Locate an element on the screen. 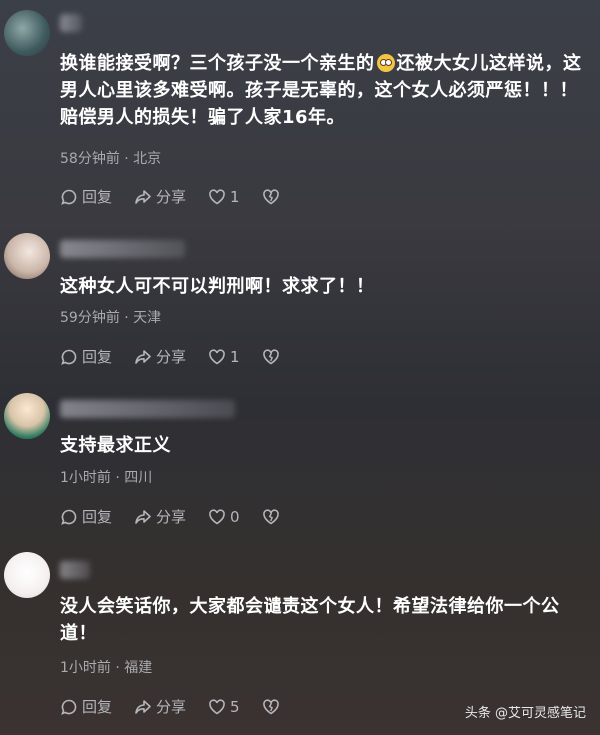 The width and height of the screenshot is (600, 735). comment-meta: 59分钟前 · 天津 is located at coordinates (111, 318).